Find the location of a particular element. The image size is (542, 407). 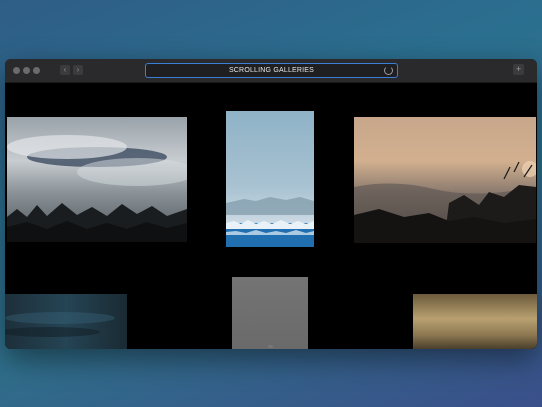

minimize-window-button is located at coordinates (26, 70).